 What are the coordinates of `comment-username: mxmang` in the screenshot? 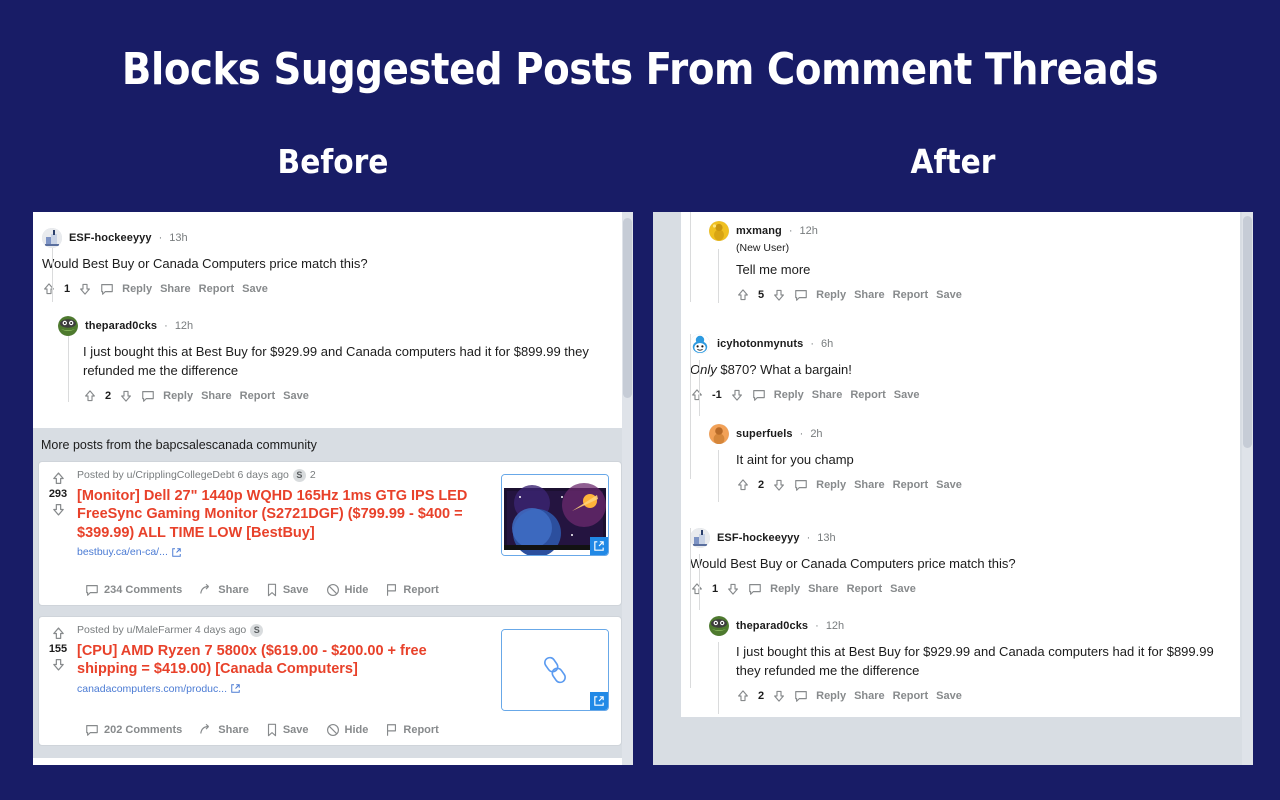 It's located at (759, 231).